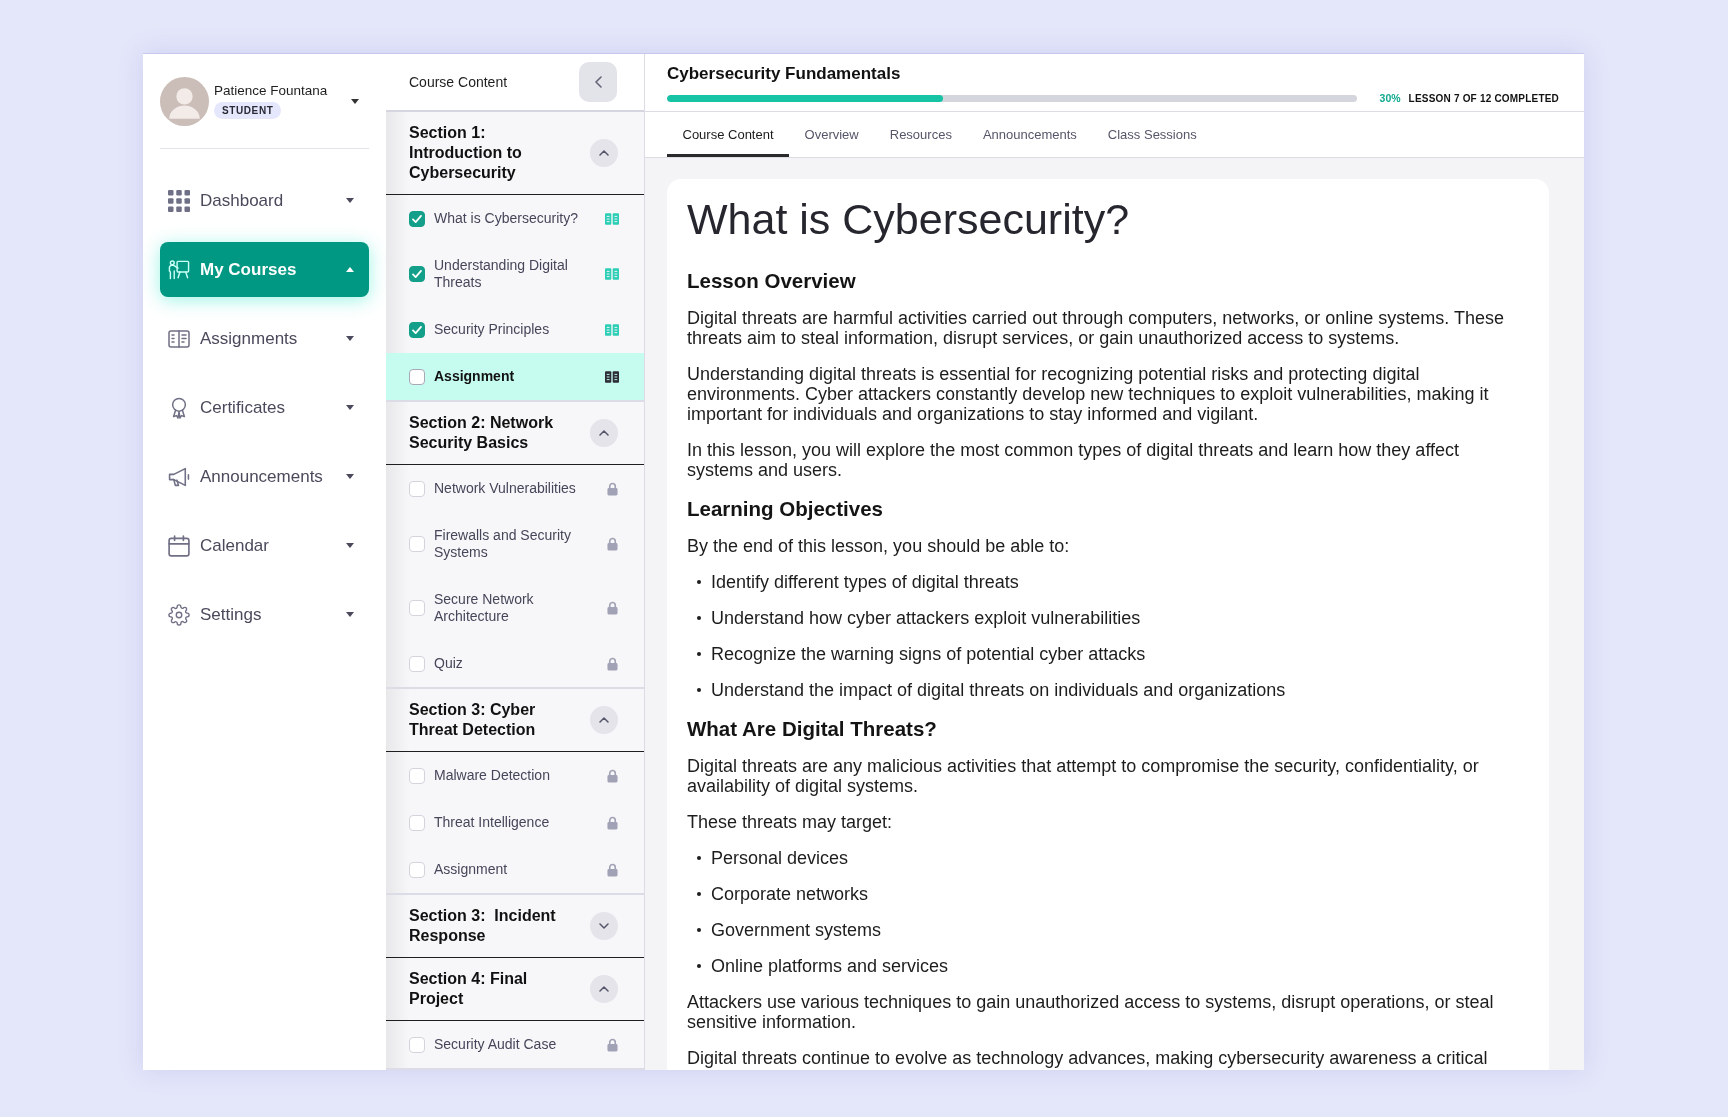  I want to click on lesson-item: Threat Intelligence, so click(515, 822).